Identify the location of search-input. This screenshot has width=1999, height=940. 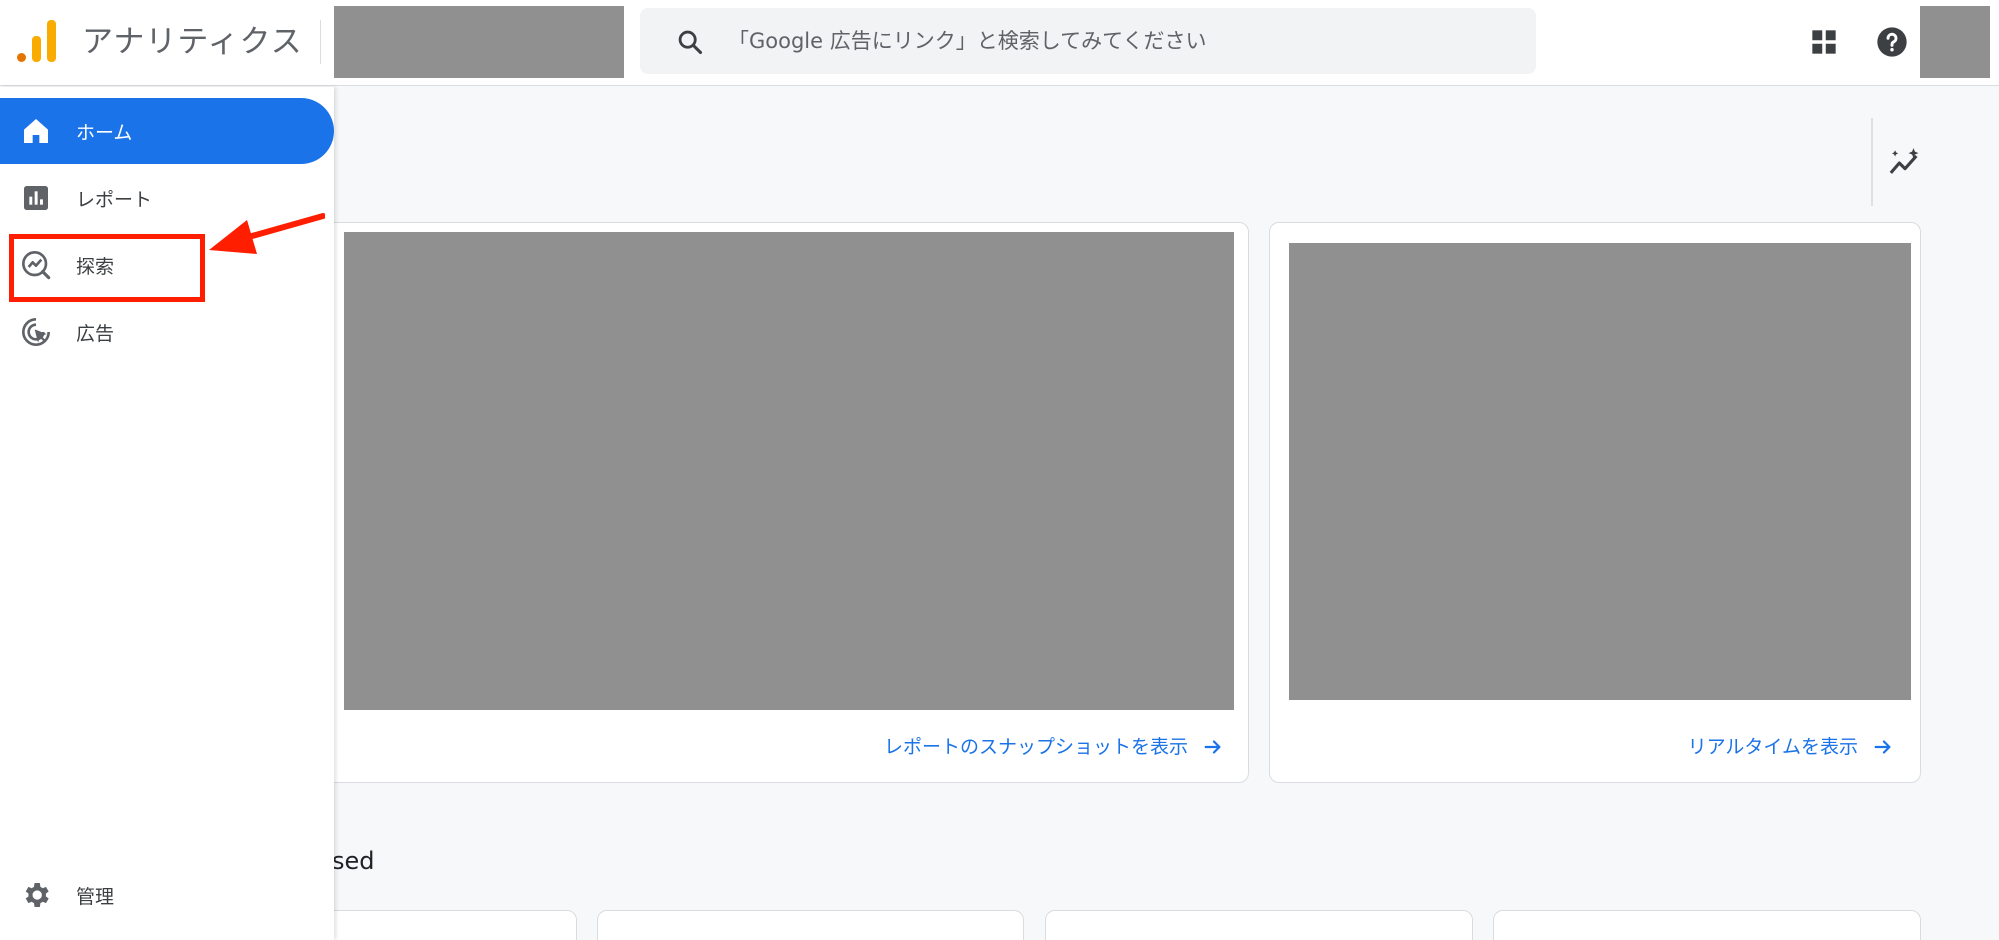
(1123, 41).